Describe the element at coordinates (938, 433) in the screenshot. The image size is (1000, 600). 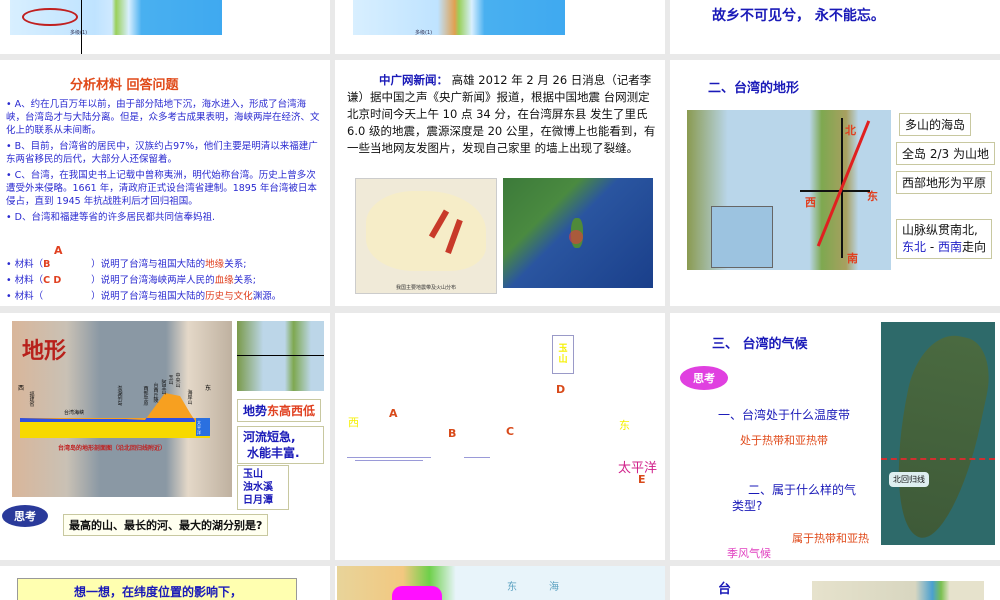
I see `taiwan-satellite-image: 北回归线` at that location.